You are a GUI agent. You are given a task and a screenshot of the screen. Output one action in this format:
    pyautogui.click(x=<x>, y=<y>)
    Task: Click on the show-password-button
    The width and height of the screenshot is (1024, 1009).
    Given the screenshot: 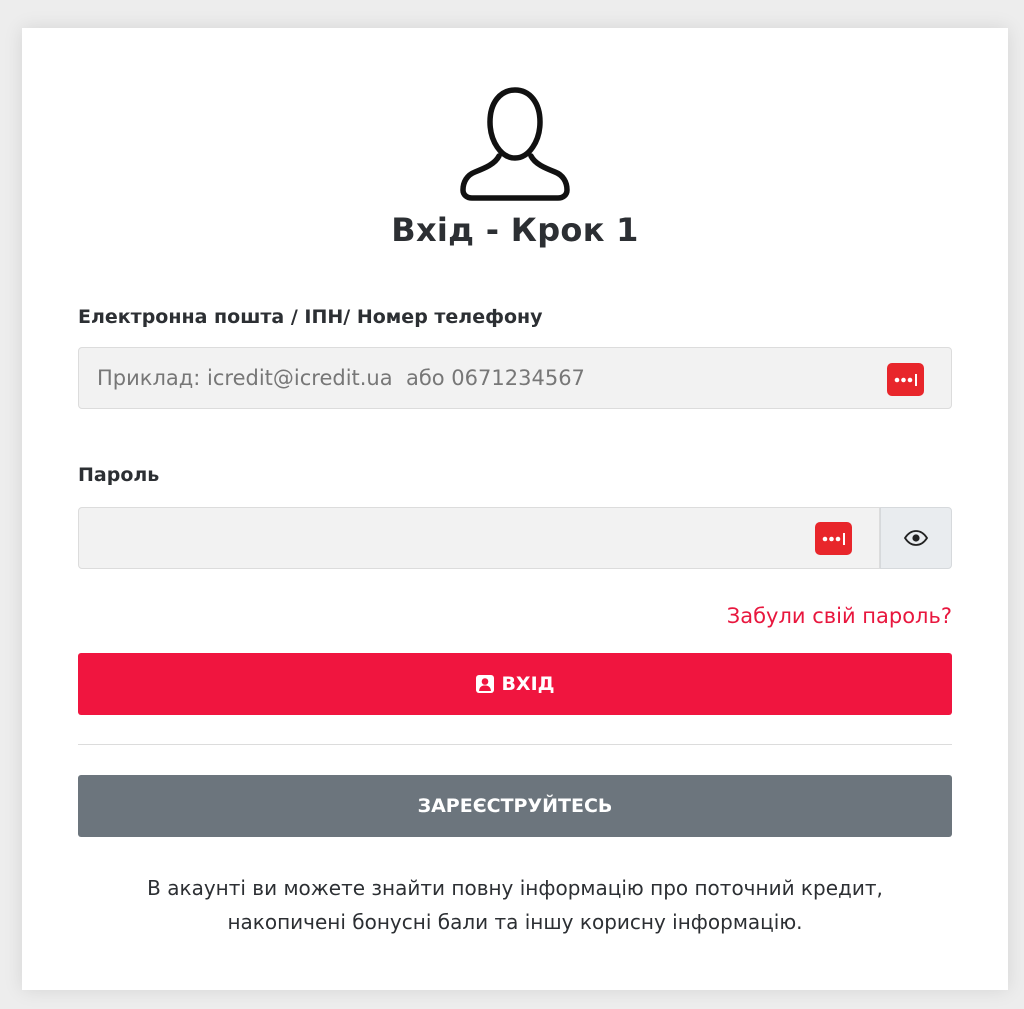 What is the action you would take?
    pyautogui.click(x=916, y=538)
    